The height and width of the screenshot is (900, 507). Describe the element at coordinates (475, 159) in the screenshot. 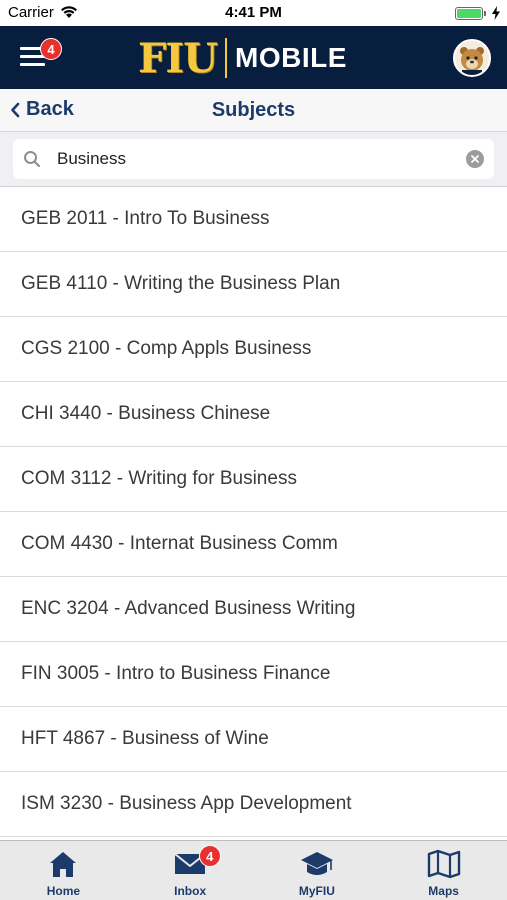

I see `clear-search-icon` at that location.